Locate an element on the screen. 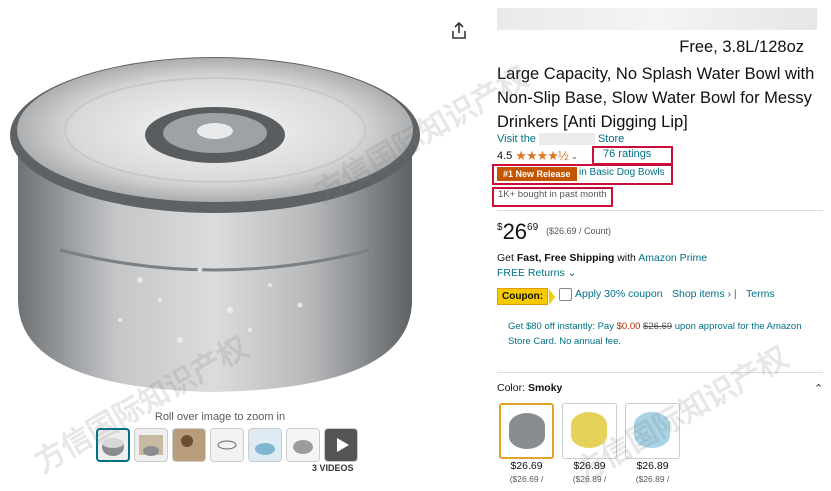 The width and height of the screenshot is (831, 491). color-selector-label: Color: Smoky is located at coordinates (529, 388).